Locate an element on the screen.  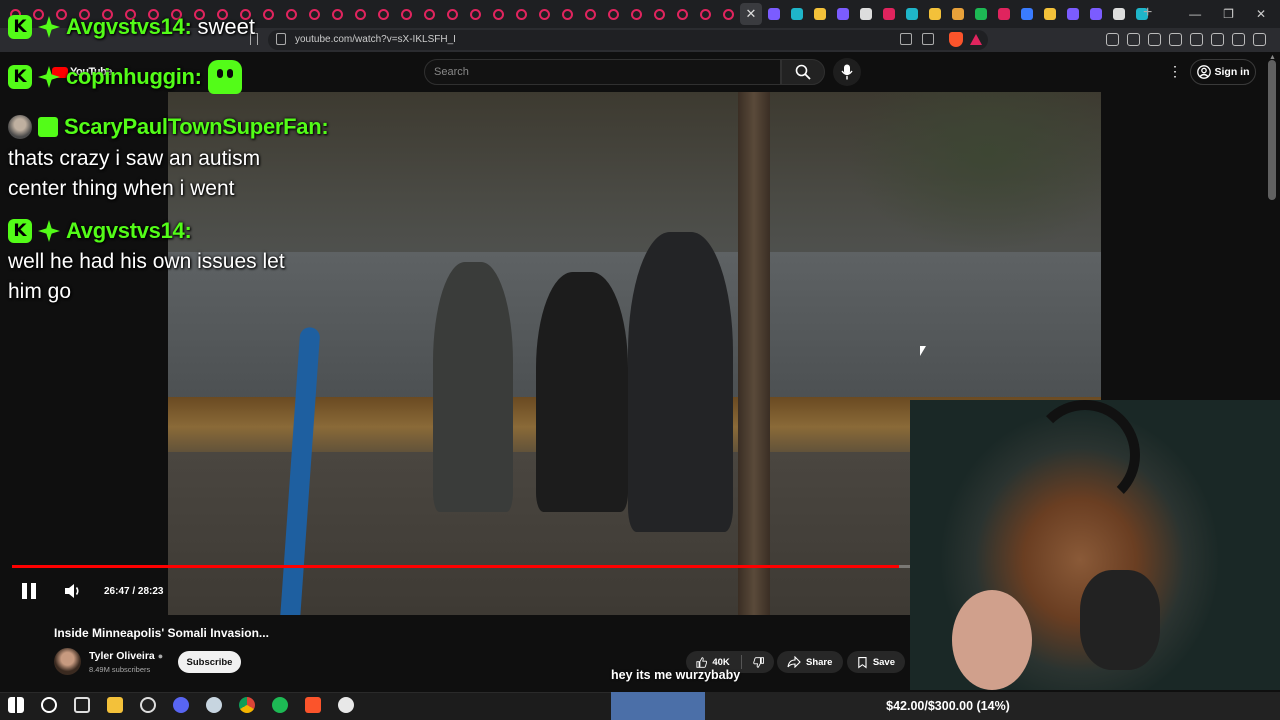
screenshot-icon is located at coordinates (1133, 39).